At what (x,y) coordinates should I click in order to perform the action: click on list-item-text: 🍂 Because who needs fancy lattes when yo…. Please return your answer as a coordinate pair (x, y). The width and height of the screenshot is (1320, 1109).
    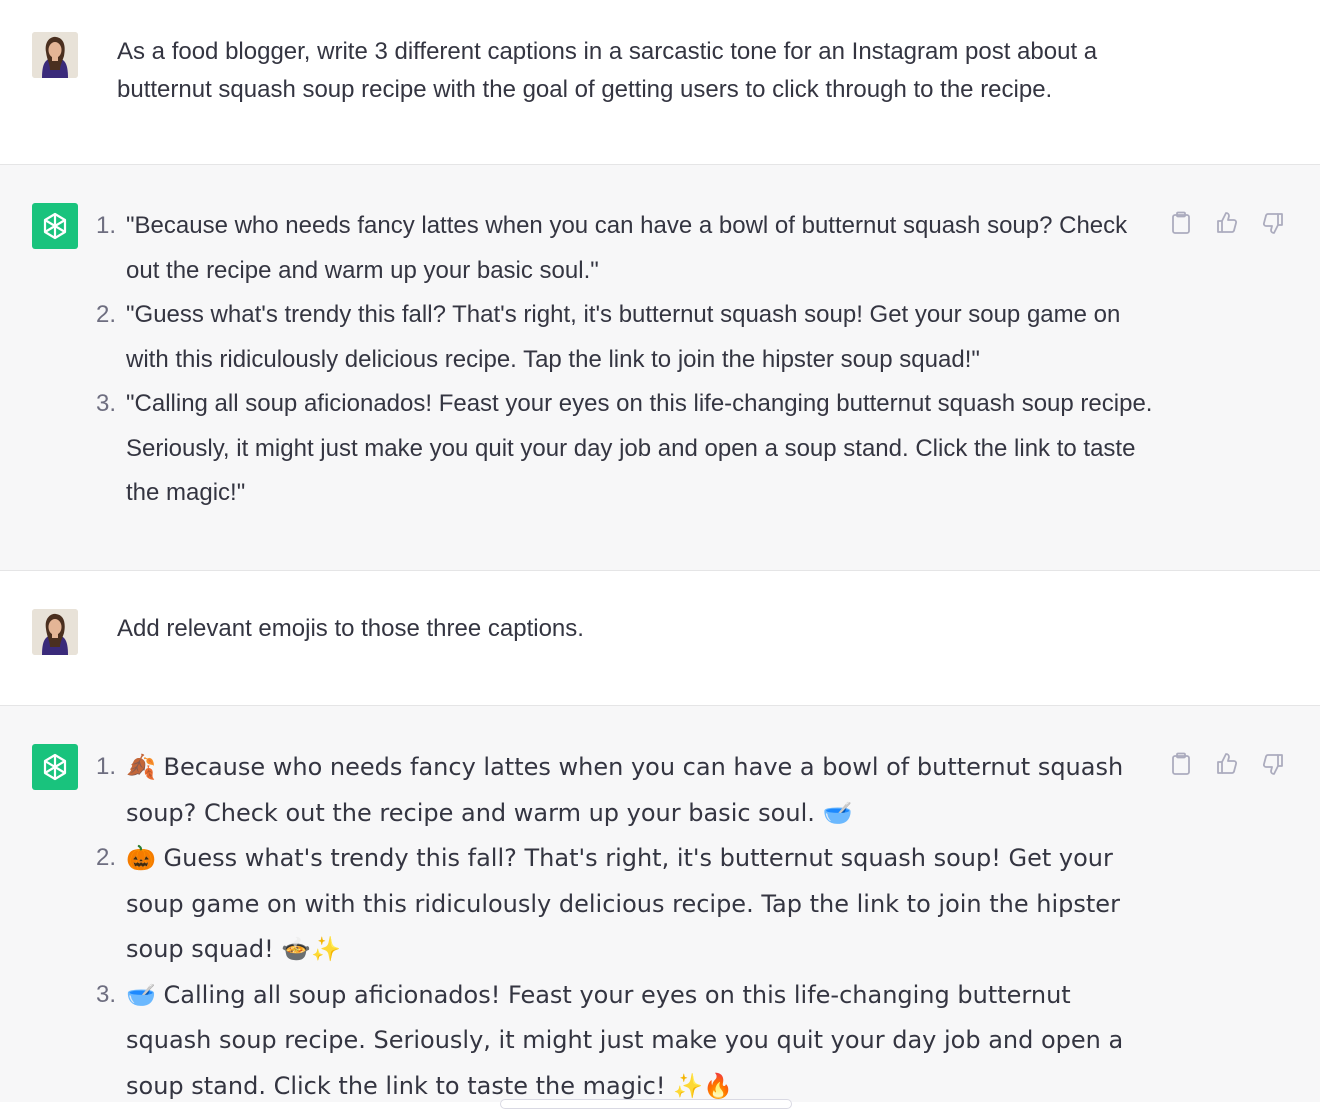
    Looking at the image, I should click on (624, 790).